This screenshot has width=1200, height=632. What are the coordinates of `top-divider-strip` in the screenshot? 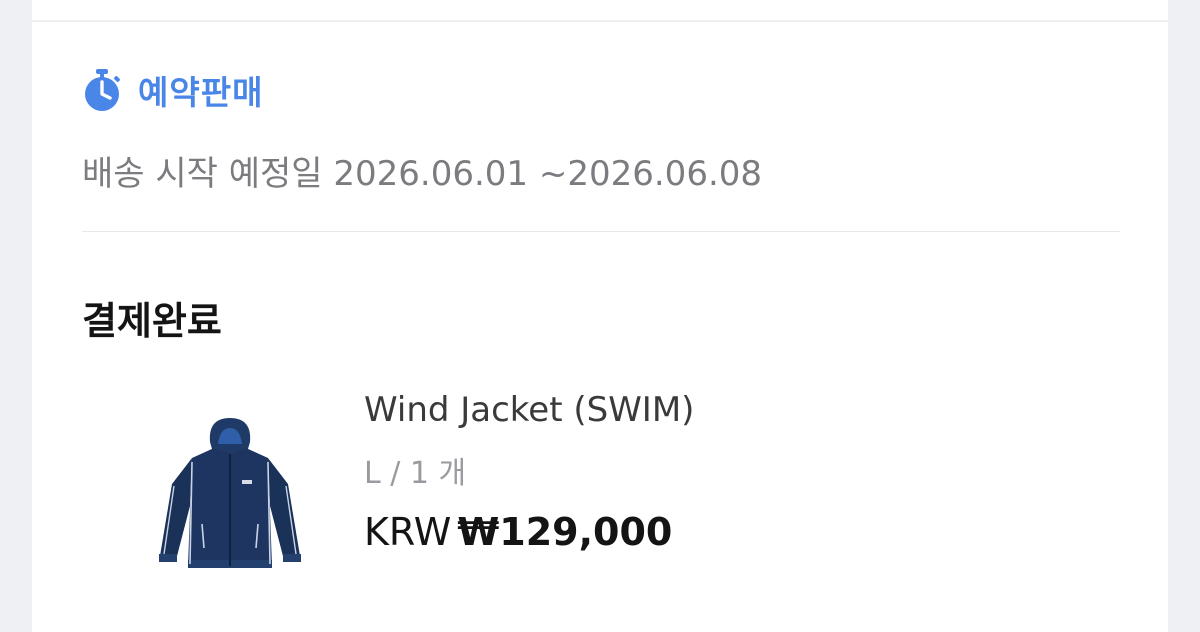 It's located at (600, 11).